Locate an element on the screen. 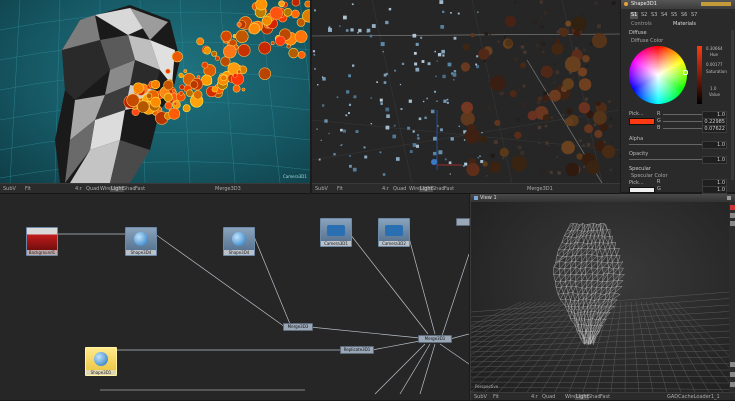 The width and height of the screenshot is (735, 401). opacity-label: Opacity is located at coordinates (639, 154).